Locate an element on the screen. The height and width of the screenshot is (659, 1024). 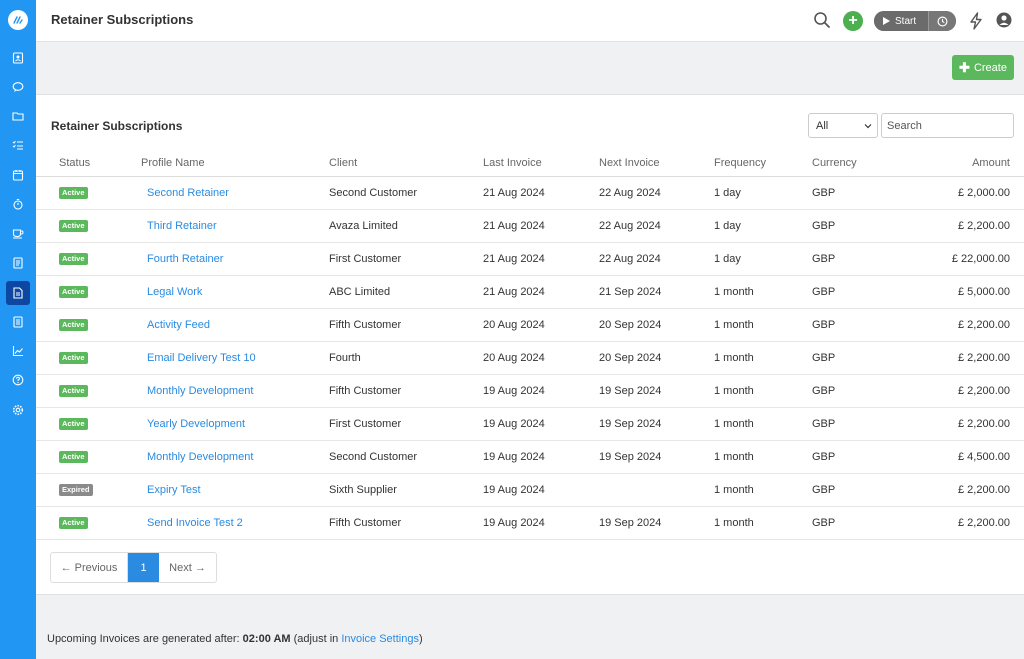
column-header-client: Client is located at coordinates (406, 164).